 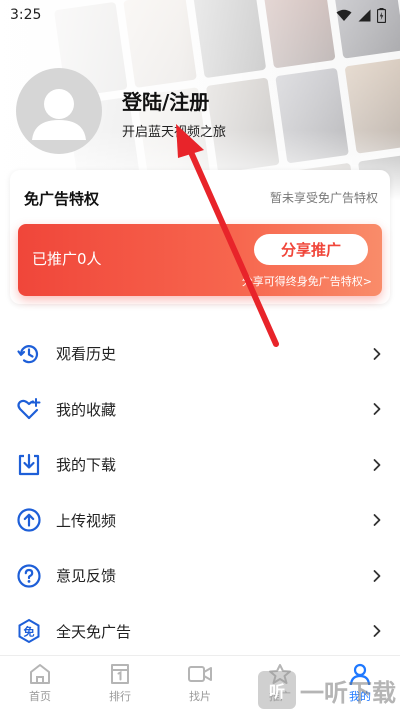 I want to click on menu-label: 上传视频, so click(x=86, y=520).